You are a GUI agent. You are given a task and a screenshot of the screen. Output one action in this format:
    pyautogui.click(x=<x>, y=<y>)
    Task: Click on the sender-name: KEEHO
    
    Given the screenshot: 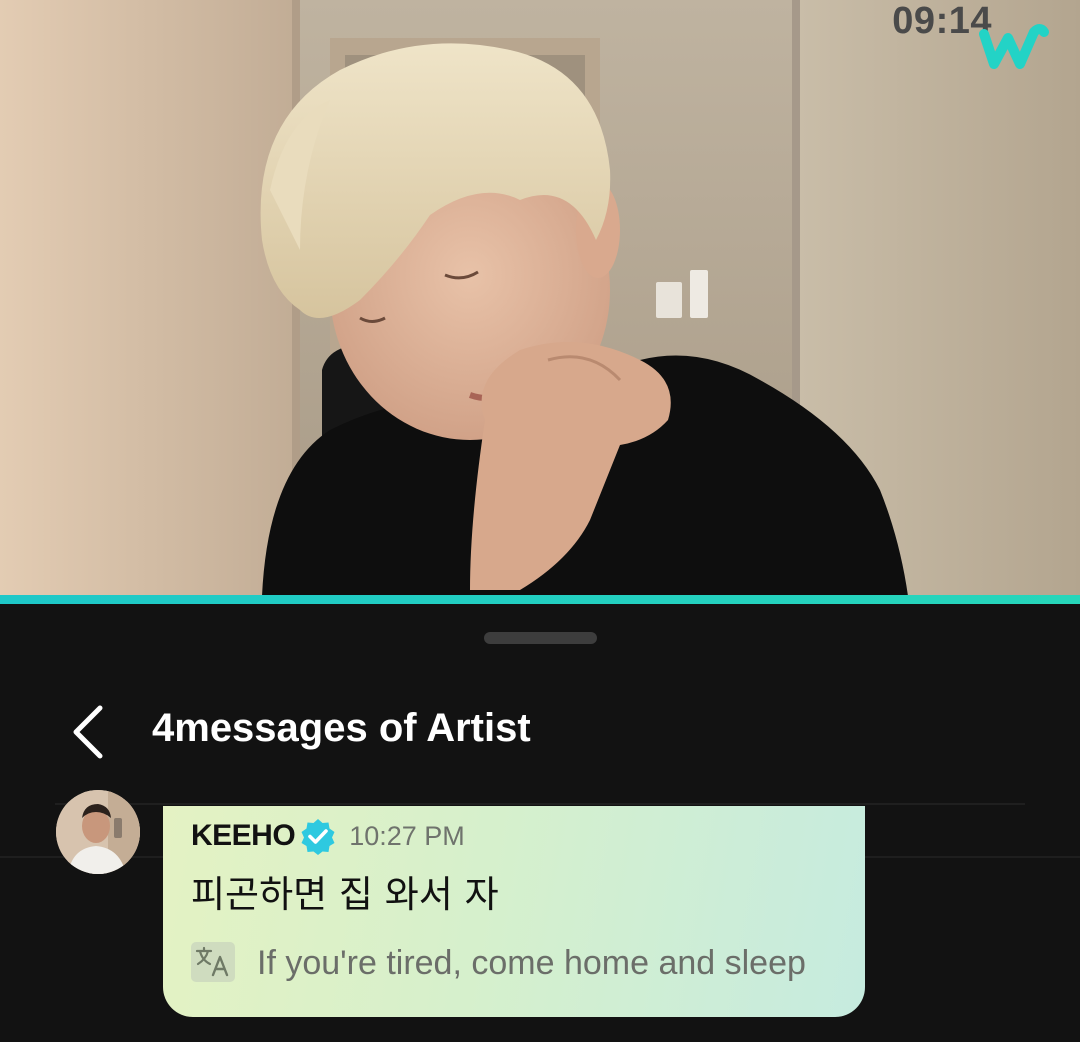 What is the action you would take?
    pyautogui.click(x=243, y=836)
    